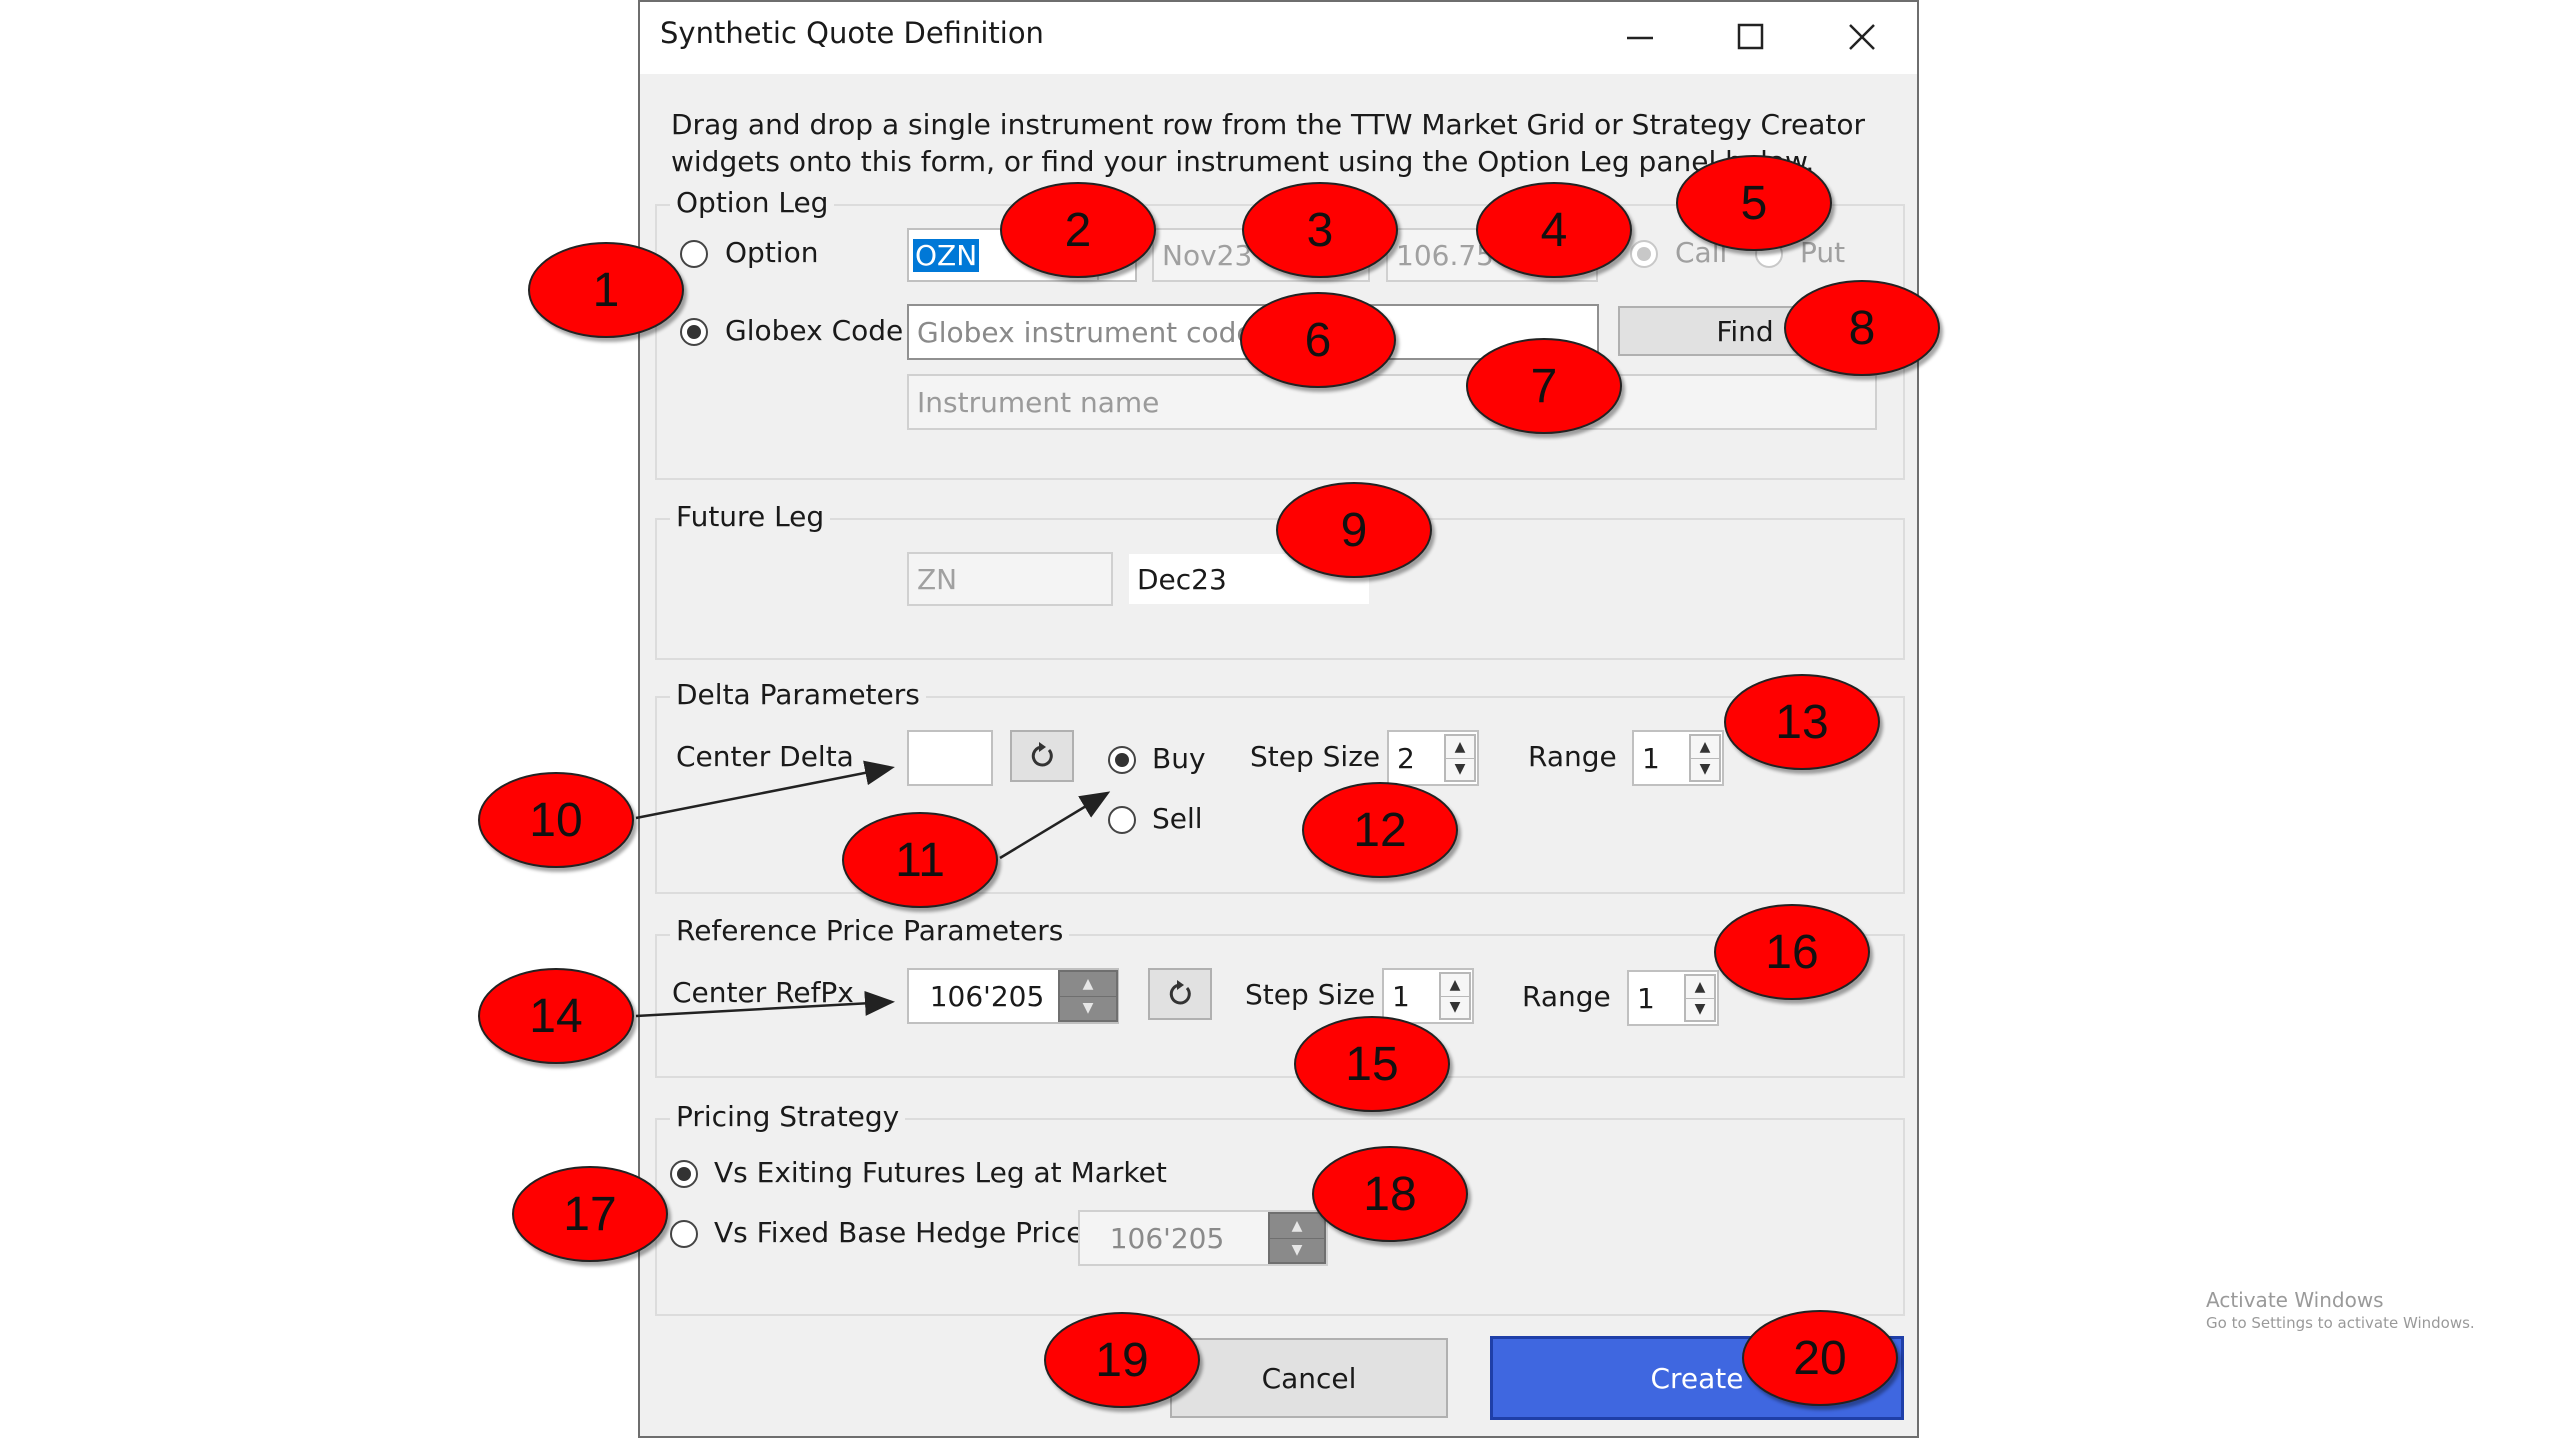 The height and width of the screenshot is (1440, 2560). What do you see at coordinates (1554, 230) in the screenshot?
I see `callout-4: 4` at bounding box center [1554, 230].